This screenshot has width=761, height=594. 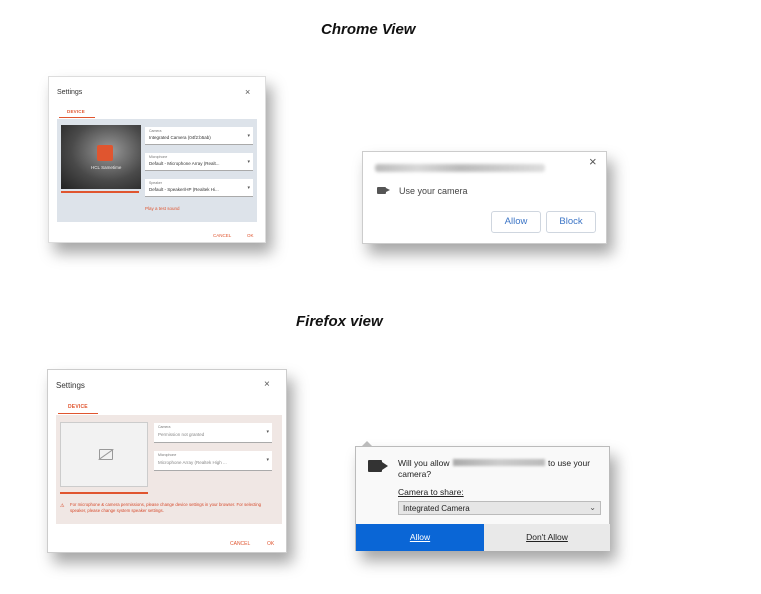 I want to click on dont-allow-button: Don't Allow, so click(x=547, y=537).